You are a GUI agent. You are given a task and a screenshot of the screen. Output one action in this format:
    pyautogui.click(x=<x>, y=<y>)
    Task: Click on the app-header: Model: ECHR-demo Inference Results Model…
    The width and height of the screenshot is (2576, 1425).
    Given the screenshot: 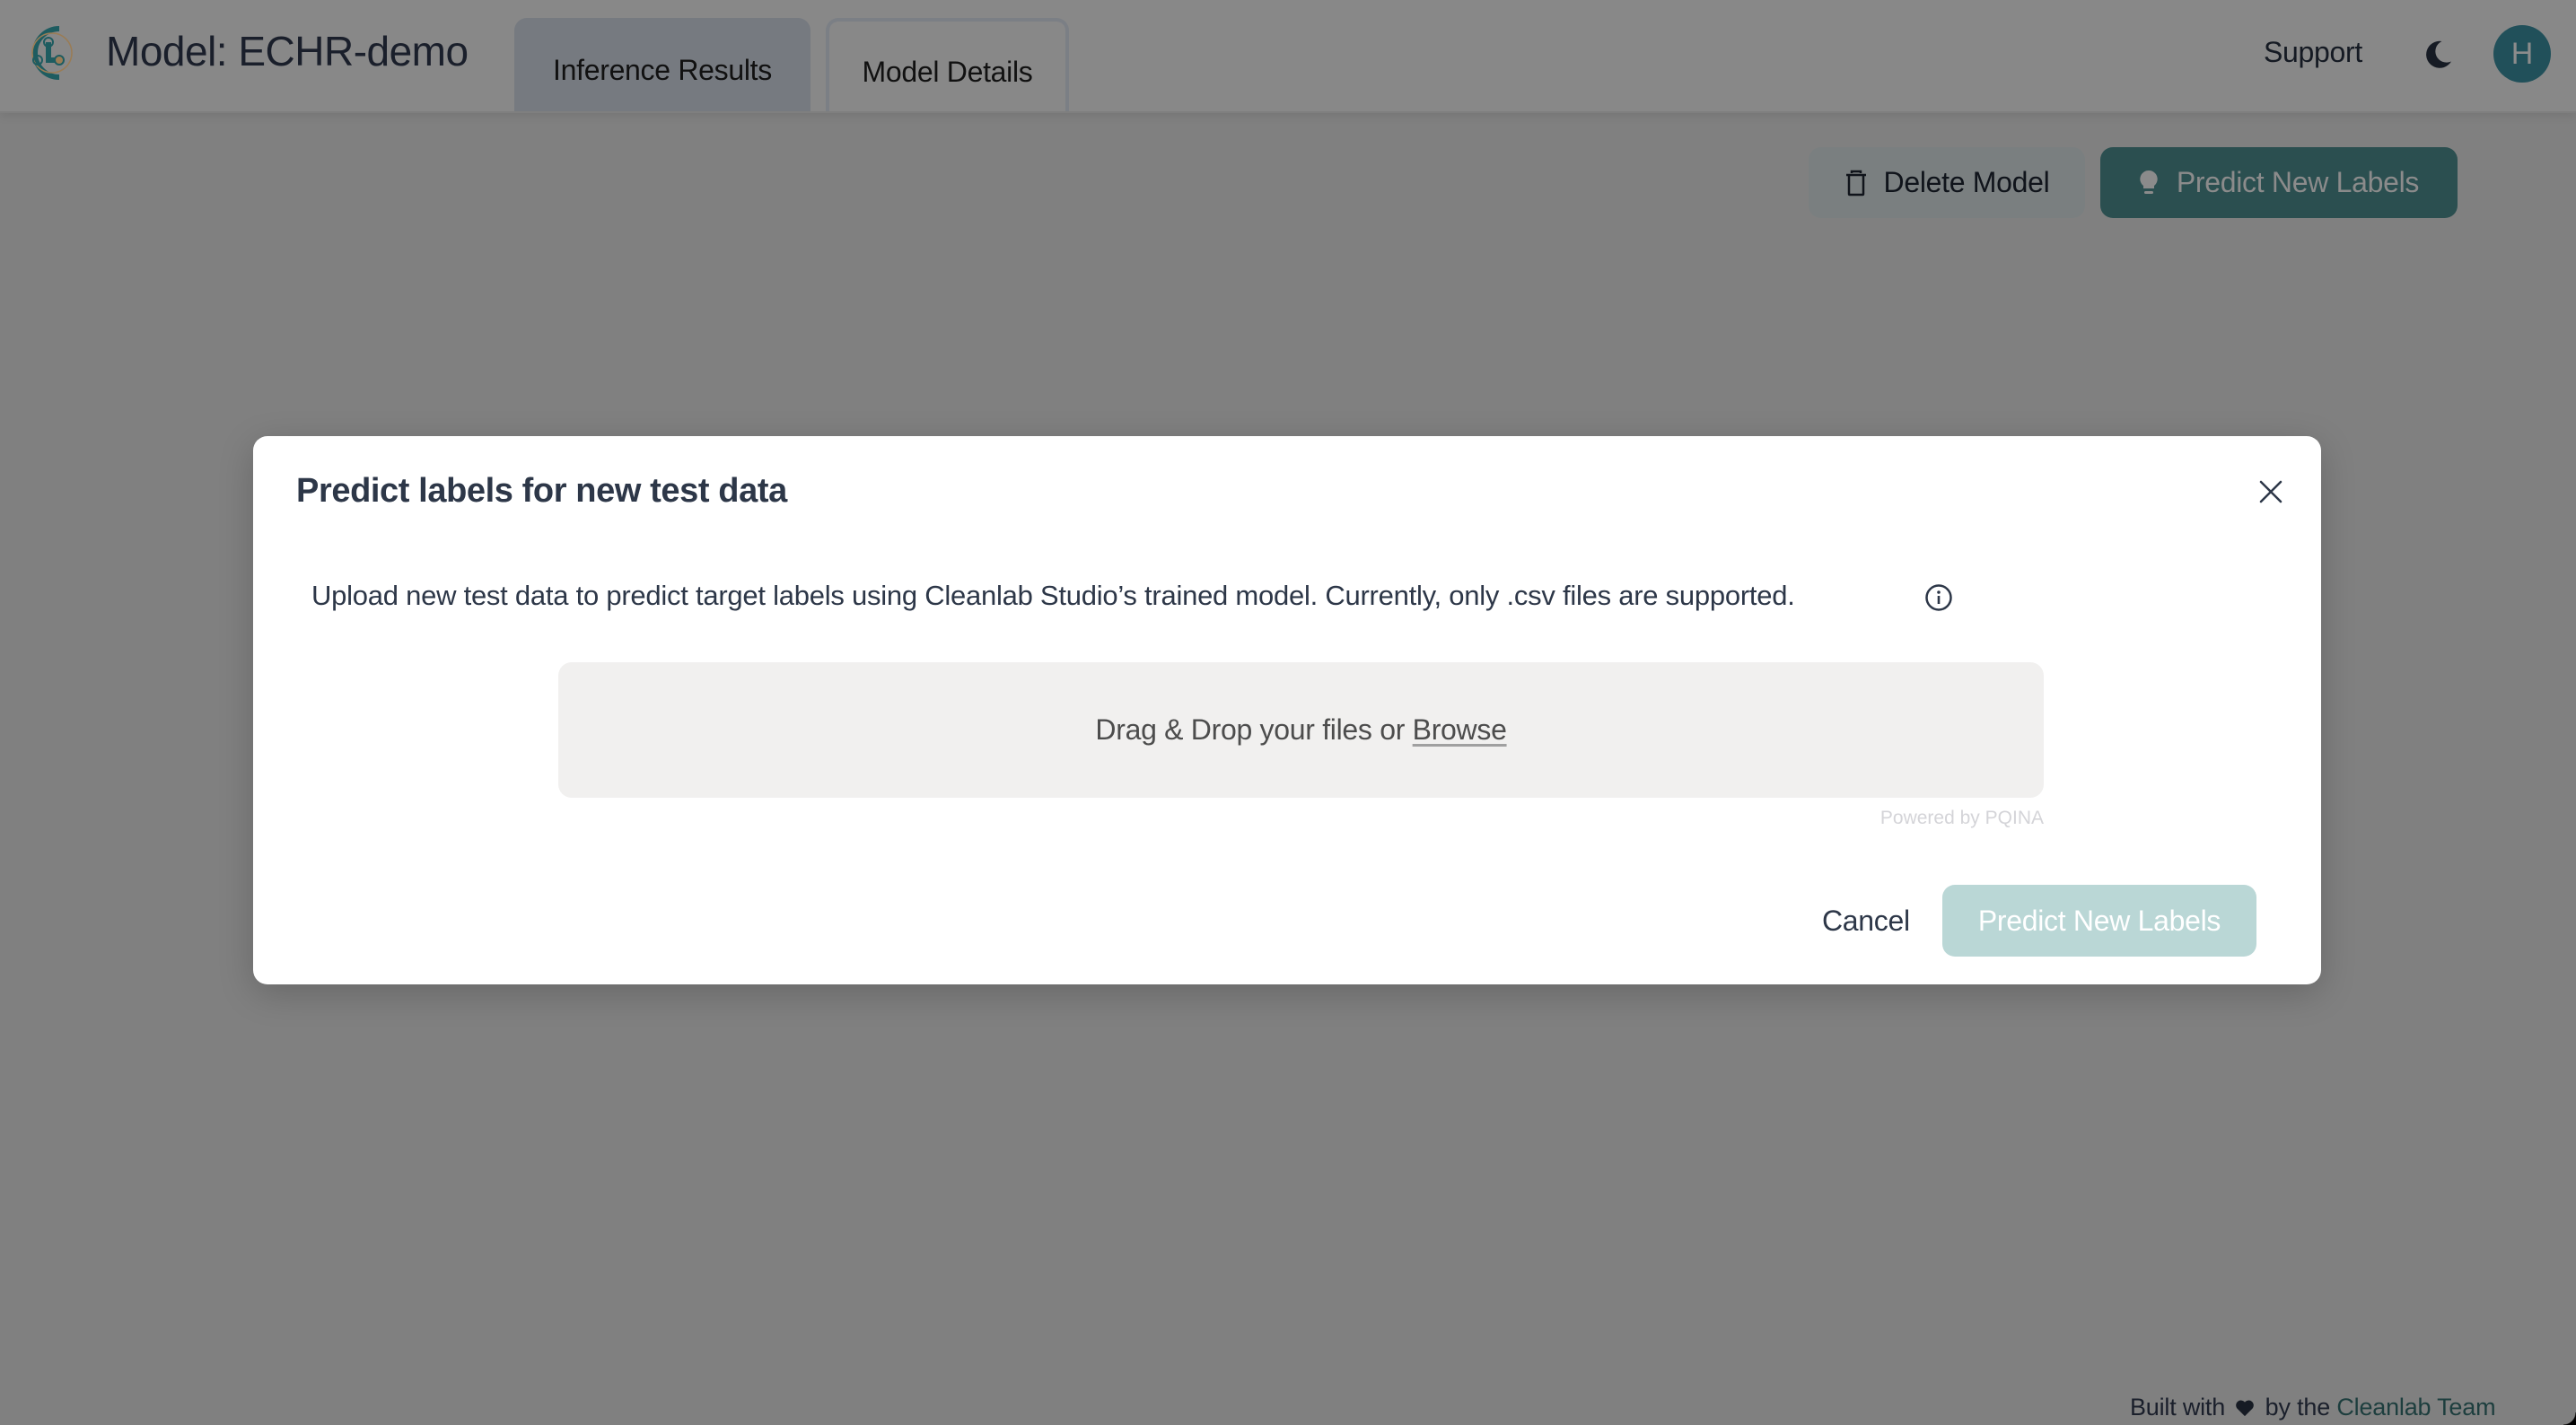 What is the action you would take?
    pyautogui.click(x=1288, y=56)
    